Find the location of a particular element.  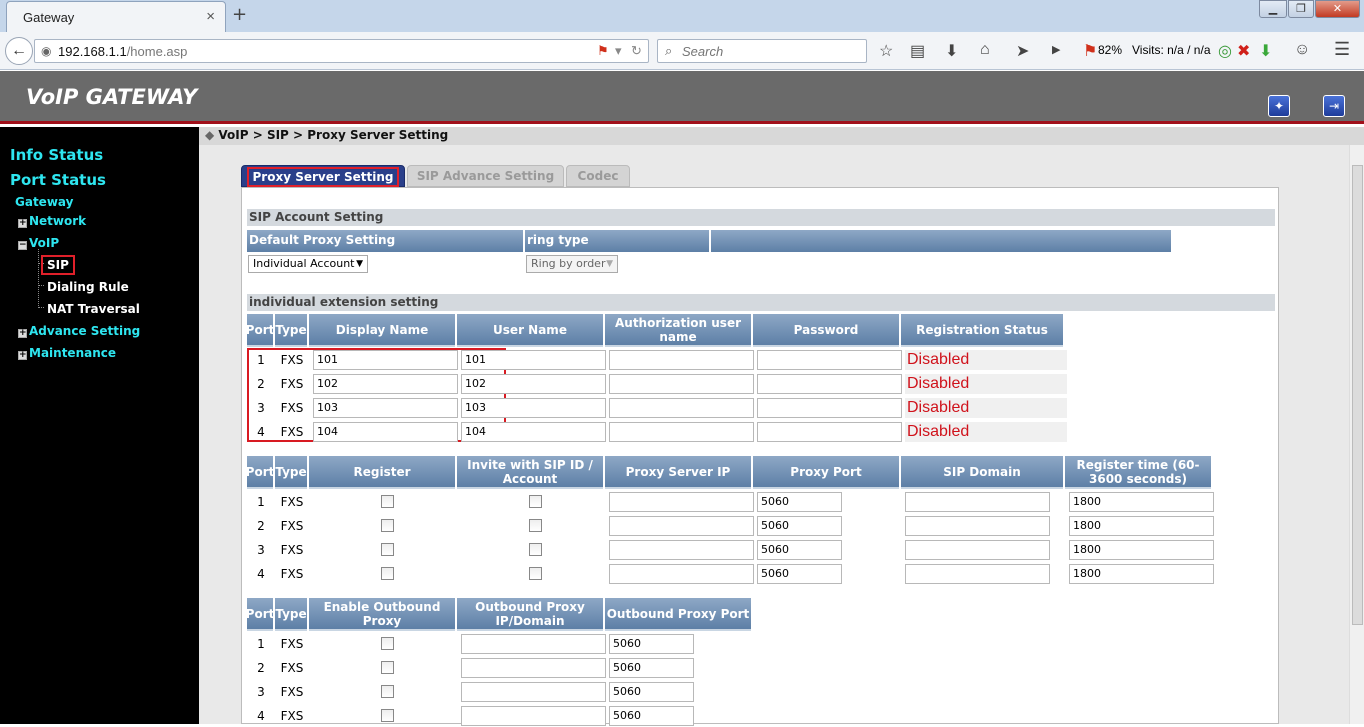

tab-proxy-server-setting: Proxy Server Setting is located at coordinates (323, 176).